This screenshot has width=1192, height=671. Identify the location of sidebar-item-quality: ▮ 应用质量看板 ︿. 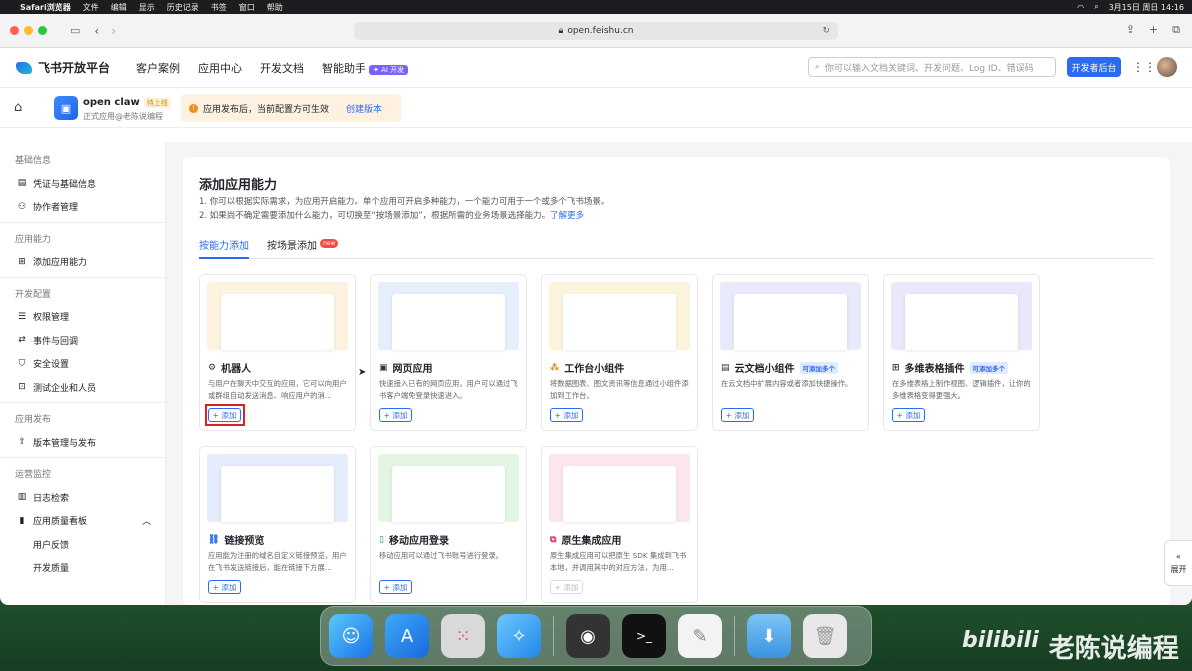
(82, 521).